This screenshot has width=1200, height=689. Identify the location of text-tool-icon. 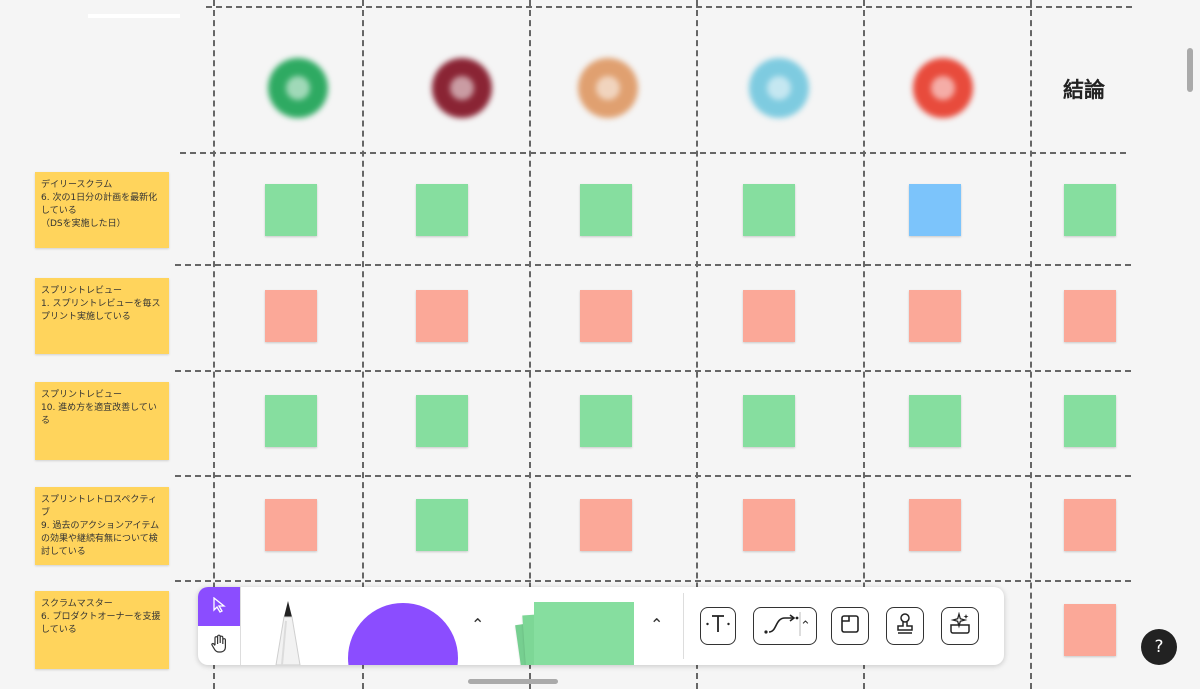
(718, 626).